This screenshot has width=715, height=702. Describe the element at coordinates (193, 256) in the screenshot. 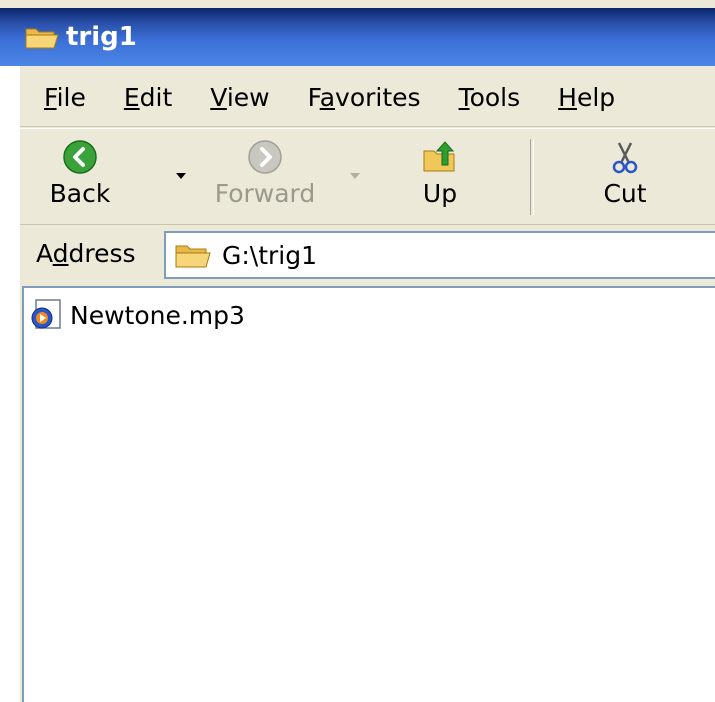

I see `folder-icon` at that location.